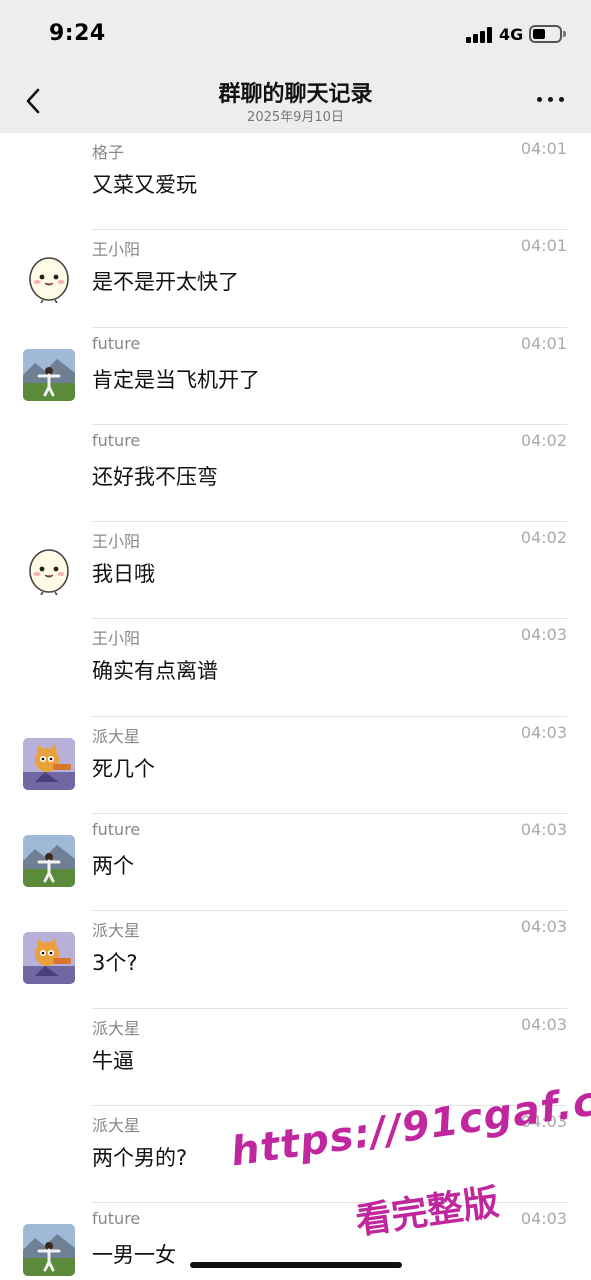  I want to click on message-text: 一男一女, so click(134, 1255).